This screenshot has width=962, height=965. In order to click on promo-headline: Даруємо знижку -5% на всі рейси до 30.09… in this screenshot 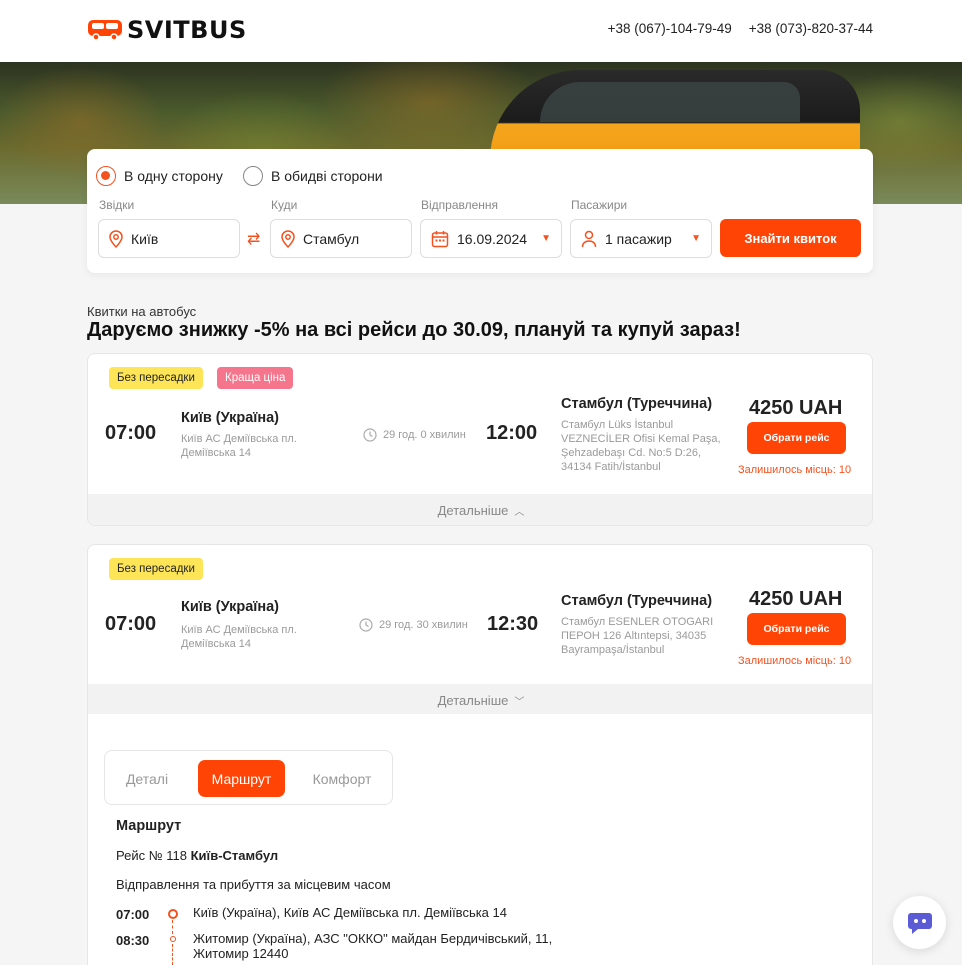, I will do `click(414, 330)`.